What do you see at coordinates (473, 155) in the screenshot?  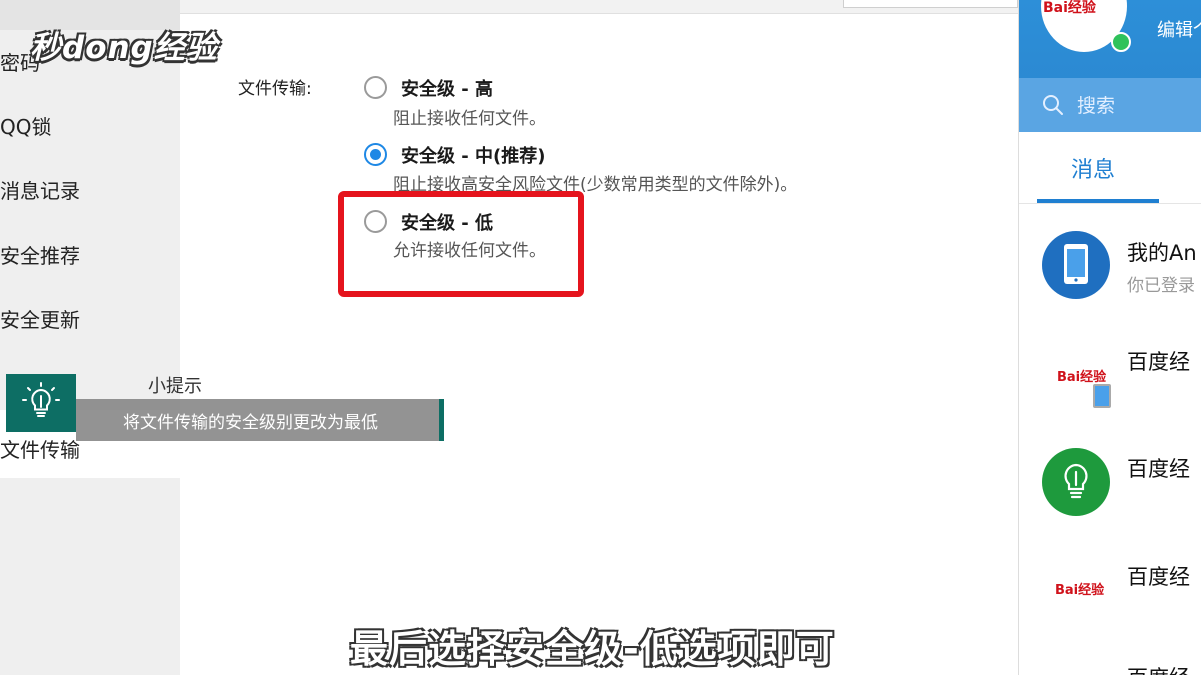 I see `security-medium-title: 安全级 - 中(推荐)` at bounding box center [473, 155].